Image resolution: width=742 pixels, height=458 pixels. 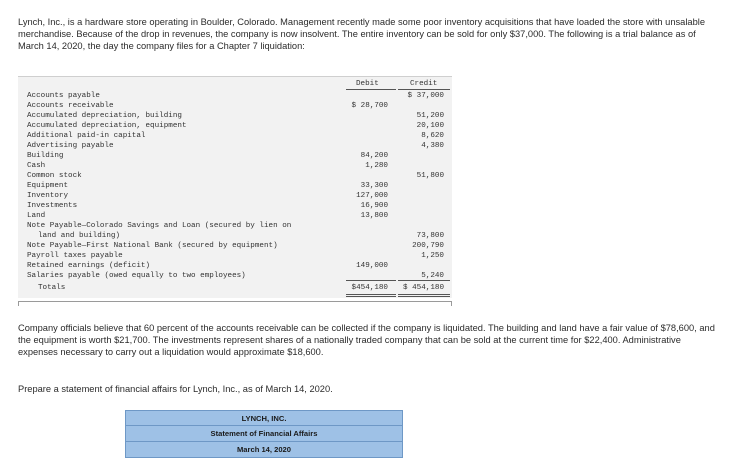 What do you see at coordinates (48, 196) in the screenshot?
I see `account-name: Inventory` at bounding box center [48, 196].